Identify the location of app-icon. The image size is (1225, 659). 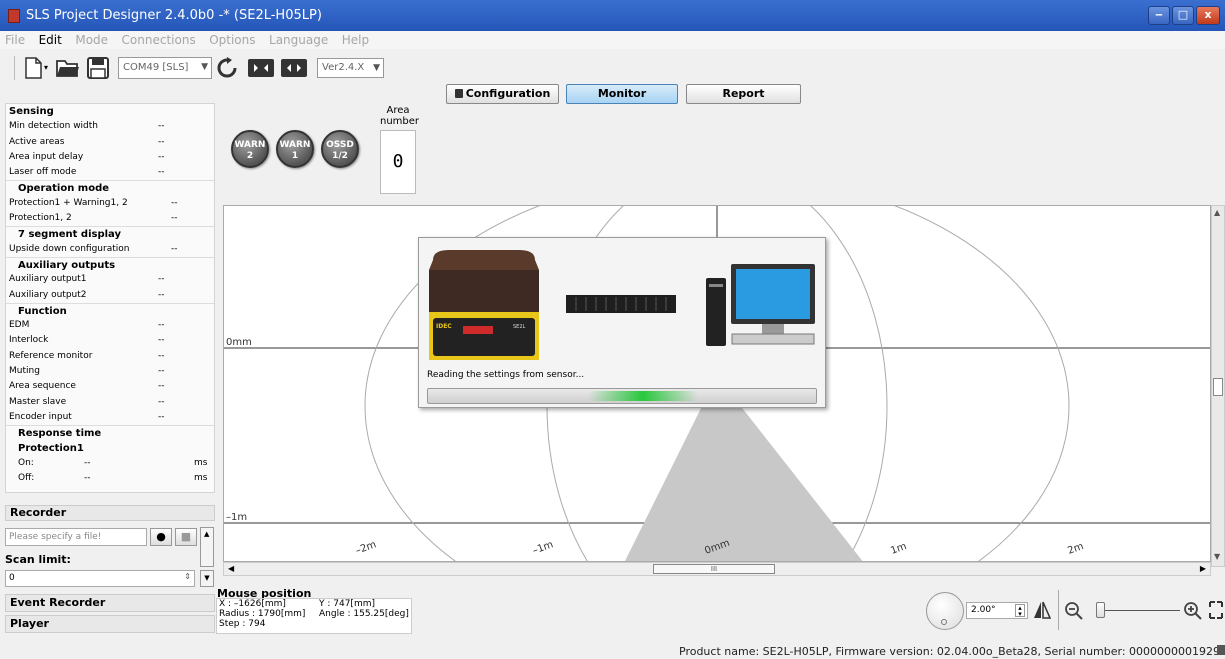
(14, 16).